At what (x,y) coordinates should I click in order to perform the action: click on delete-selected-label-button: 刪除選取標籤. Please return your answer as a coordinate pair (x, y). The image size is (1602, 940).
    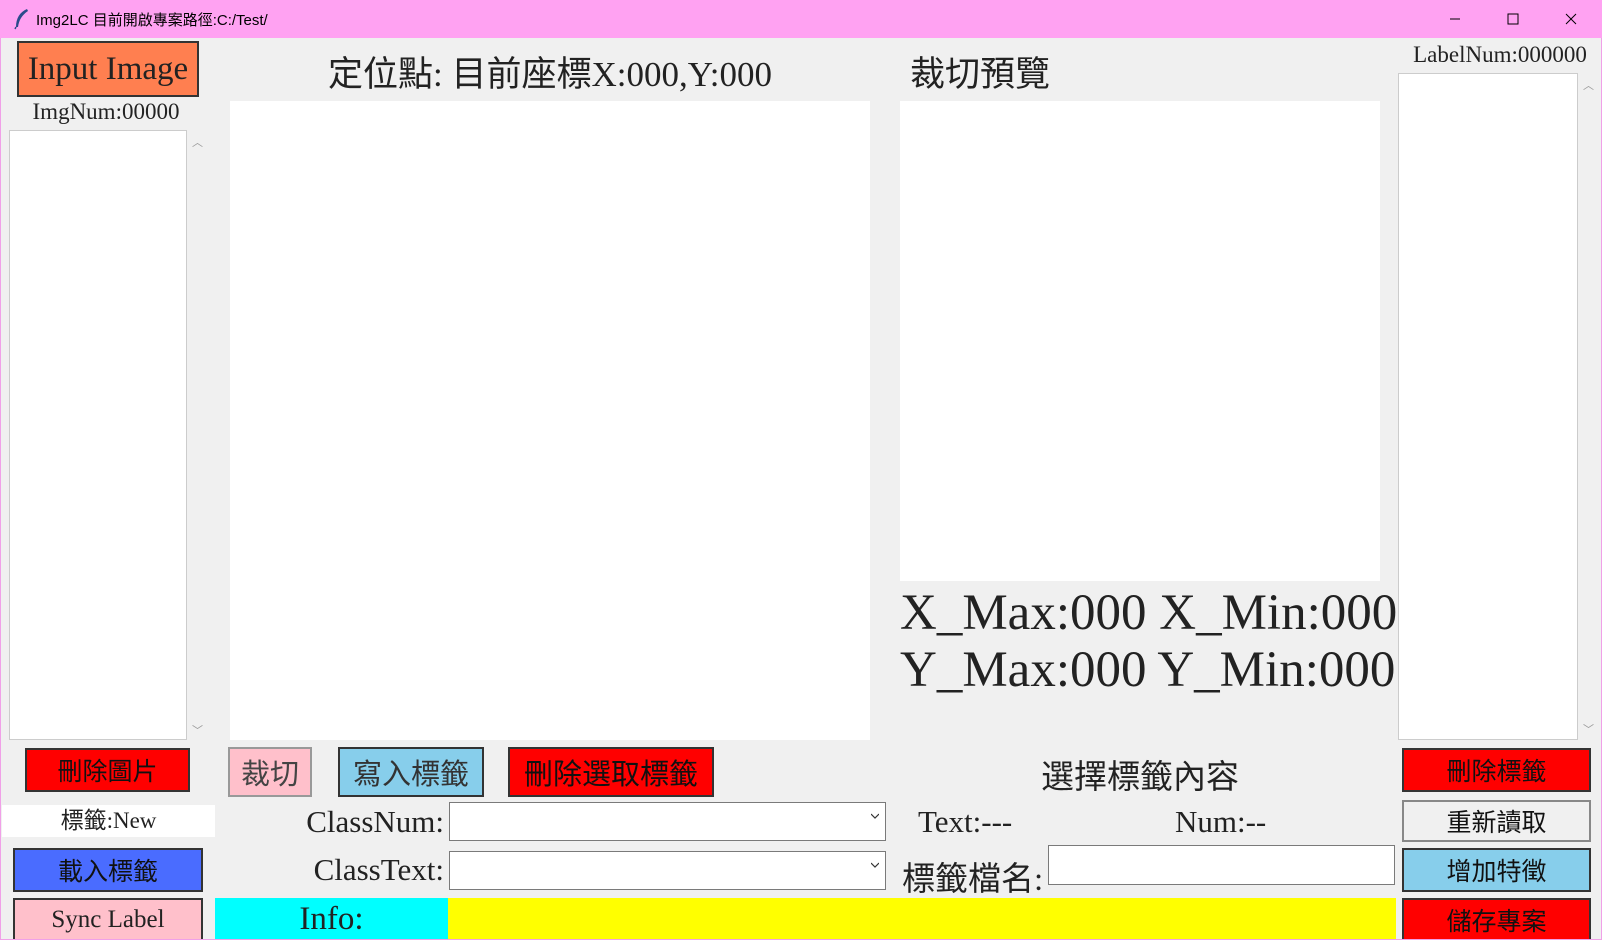
    Looking at the image, I should click on (611, 772).